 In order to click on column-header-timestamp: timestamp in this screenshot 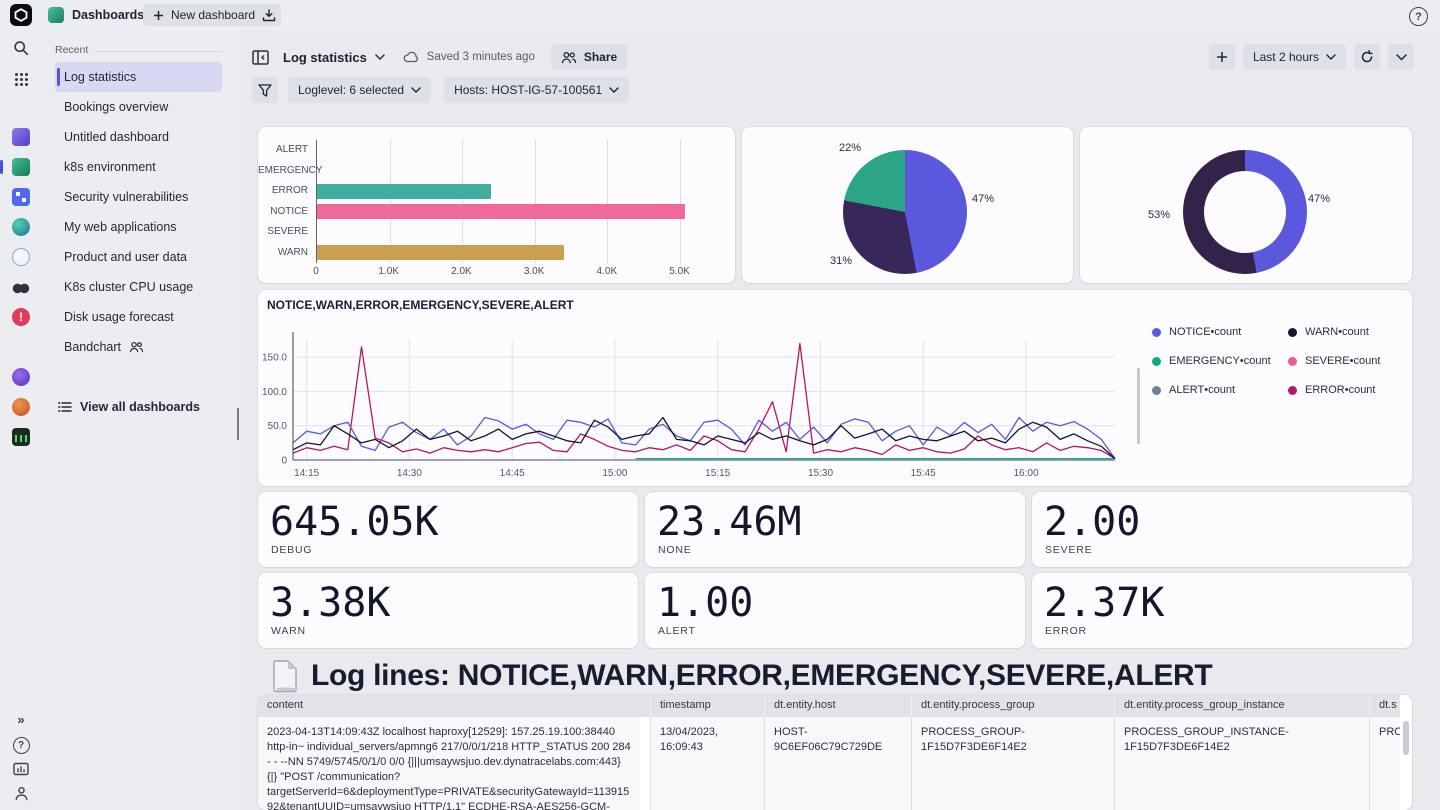, I will do `click(707, 706)`.